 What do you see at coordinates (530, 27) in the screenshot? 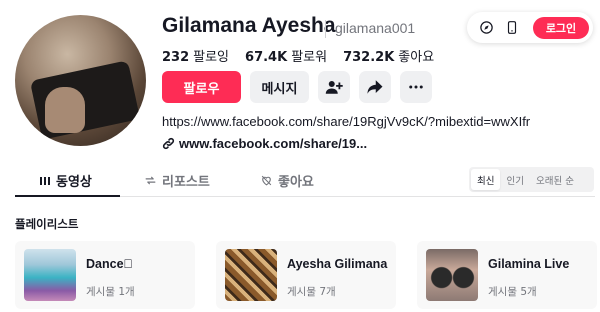
I see `top-actions: 로그인` at bounding box center [530, 27].